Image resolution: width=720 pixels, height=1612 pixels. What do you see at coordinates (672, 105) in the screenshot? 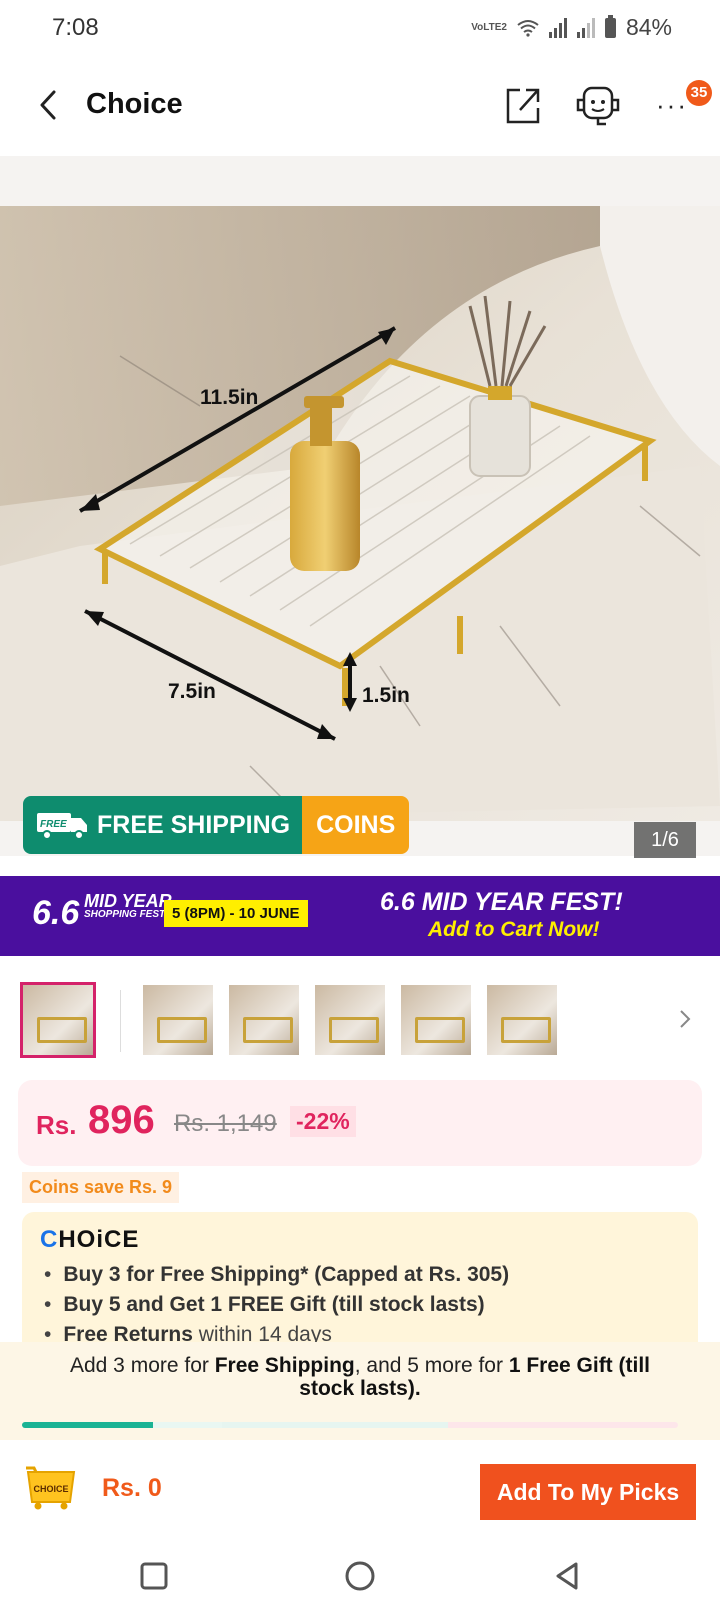
I see `more-dots-icon: ···` at bounding box center [672, 105].